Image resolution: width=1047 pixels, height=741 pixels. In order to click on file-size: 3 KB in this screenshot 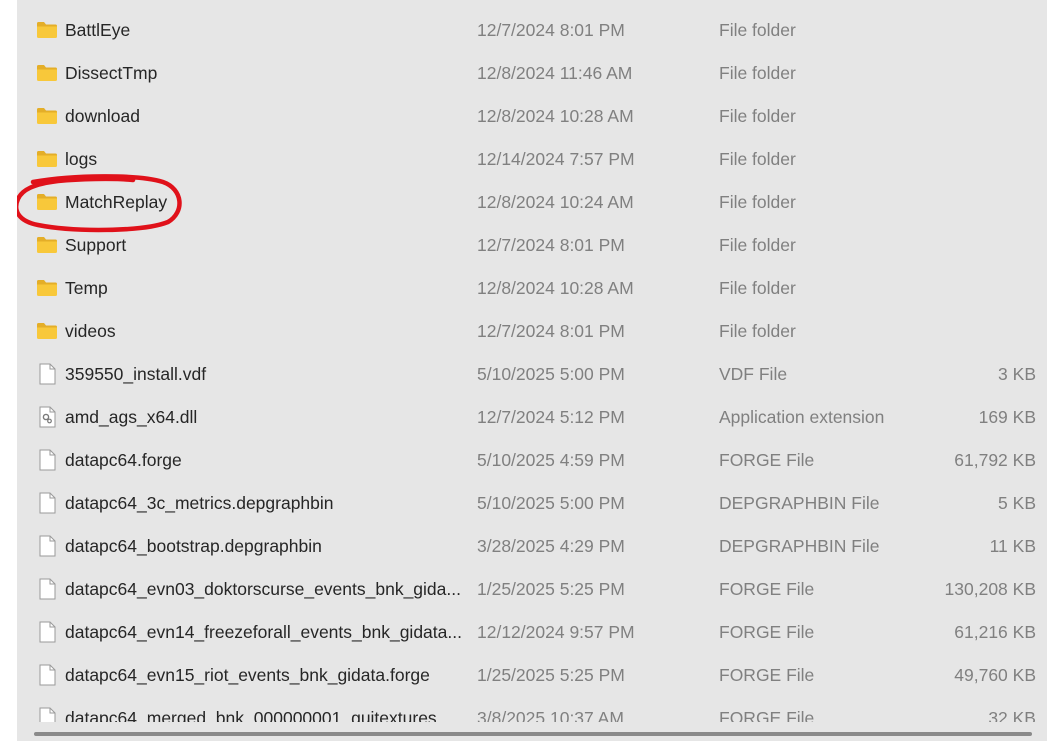, I will do `click(1017, 374)`.